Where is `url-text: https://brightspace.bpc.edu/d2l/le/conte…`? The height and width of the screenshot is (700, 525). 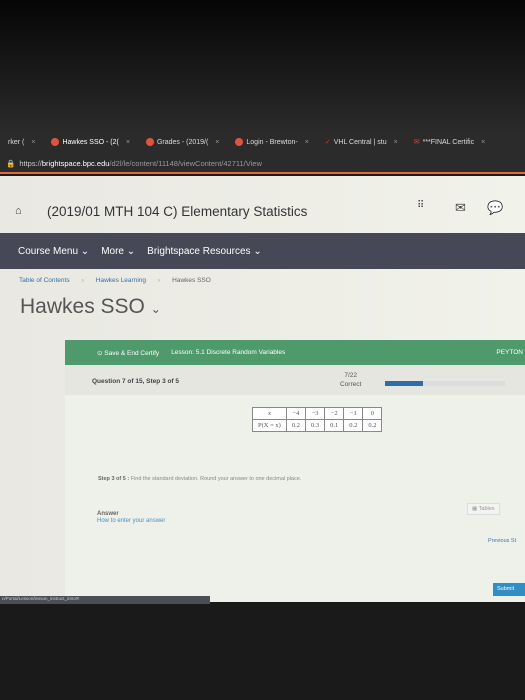 url-text: https://brightspace.bpc.edu/d2l/le/conte… is located at coordinates (140, 163).